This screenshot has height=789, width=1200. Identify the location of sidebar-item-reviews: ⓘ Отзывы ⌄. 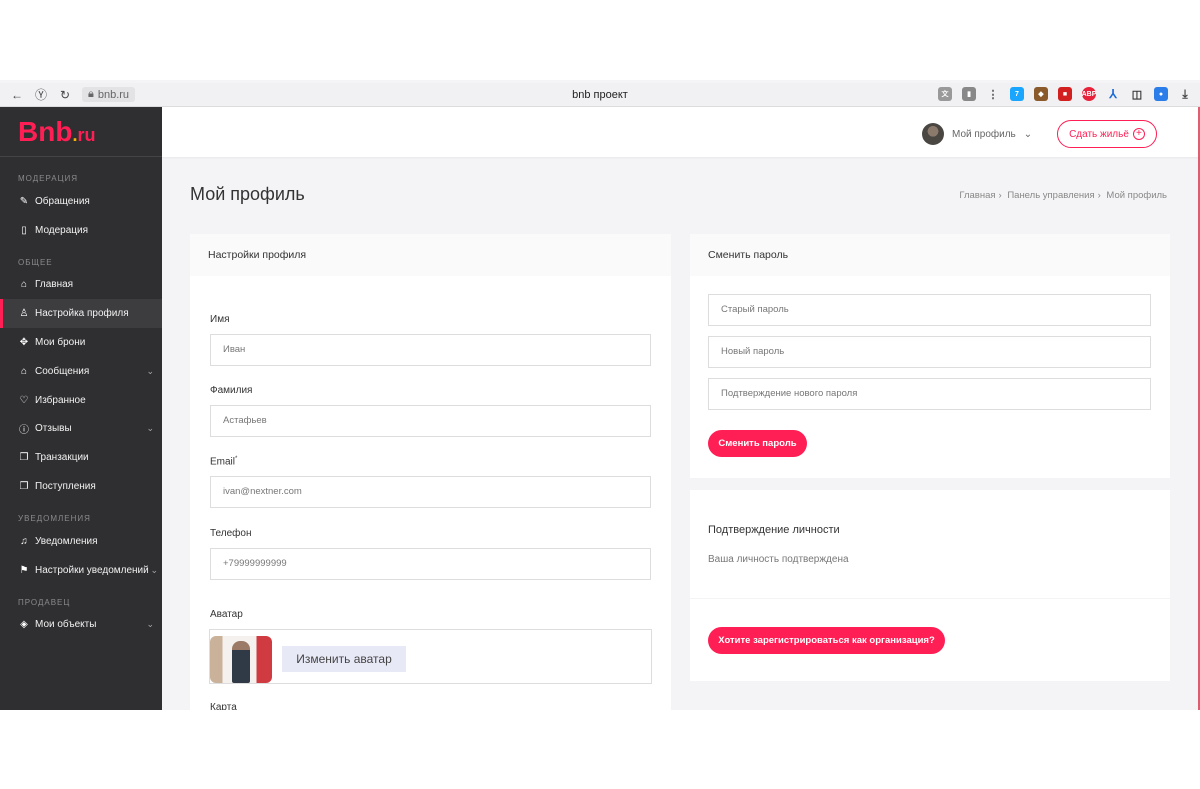
(81, 429).